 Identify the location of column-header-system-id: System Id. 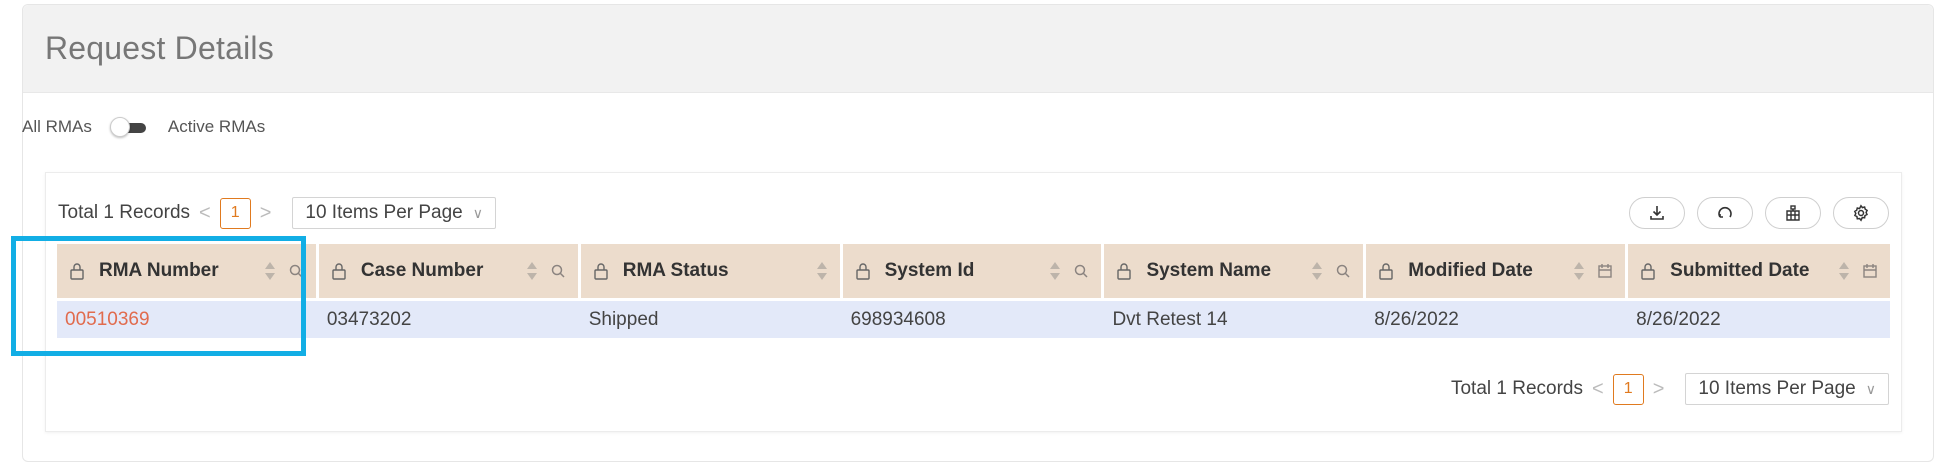
(974, 271).